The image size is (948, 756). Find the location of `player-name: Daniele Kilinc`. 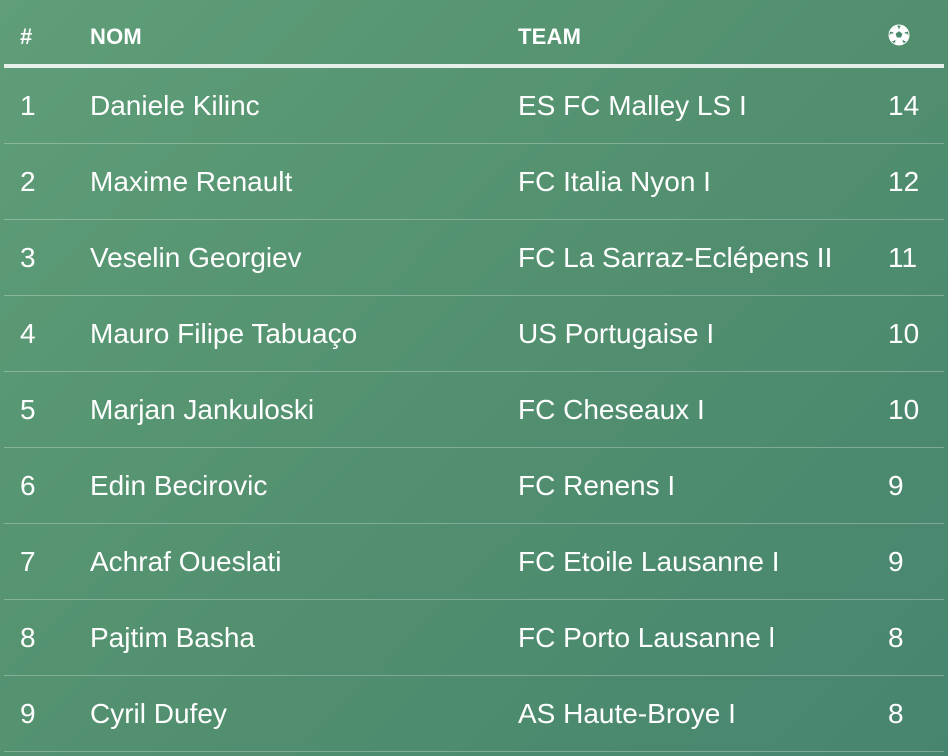

player-name: Daniele Kilinc is located at coordinates (175, 106).